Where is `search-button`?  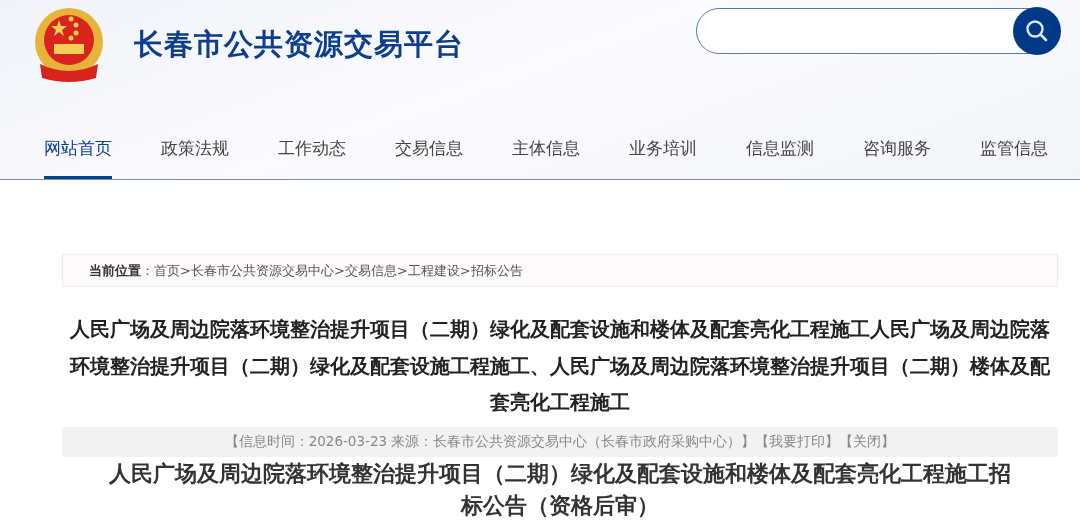
search-button is located at coordinates (1037, 31).